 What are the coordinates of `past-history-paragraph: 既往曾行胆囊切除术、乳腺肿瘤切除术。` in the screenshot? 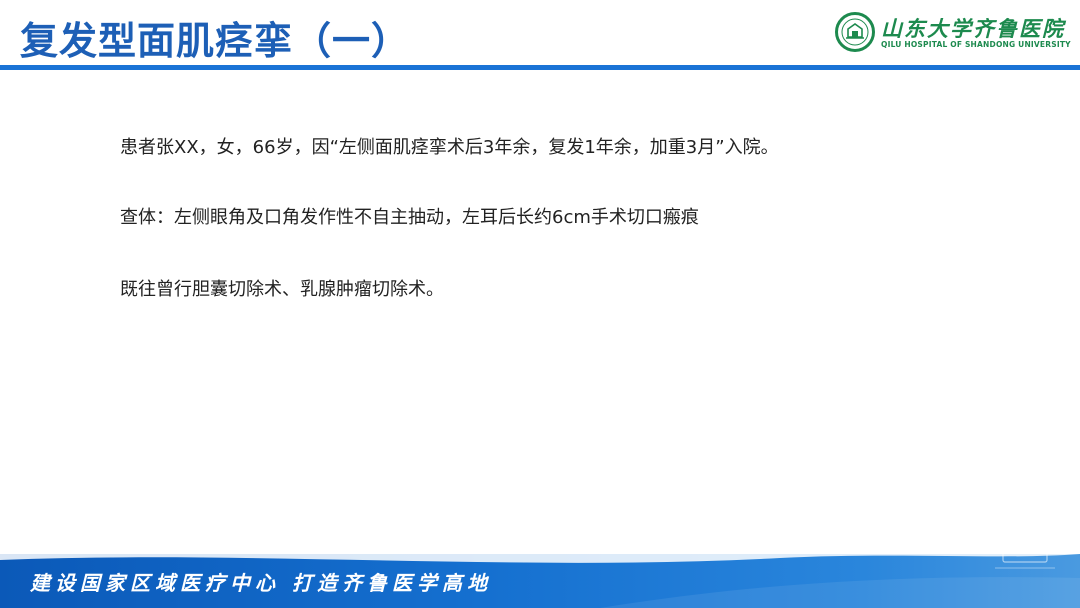 It's located at (282, 289).